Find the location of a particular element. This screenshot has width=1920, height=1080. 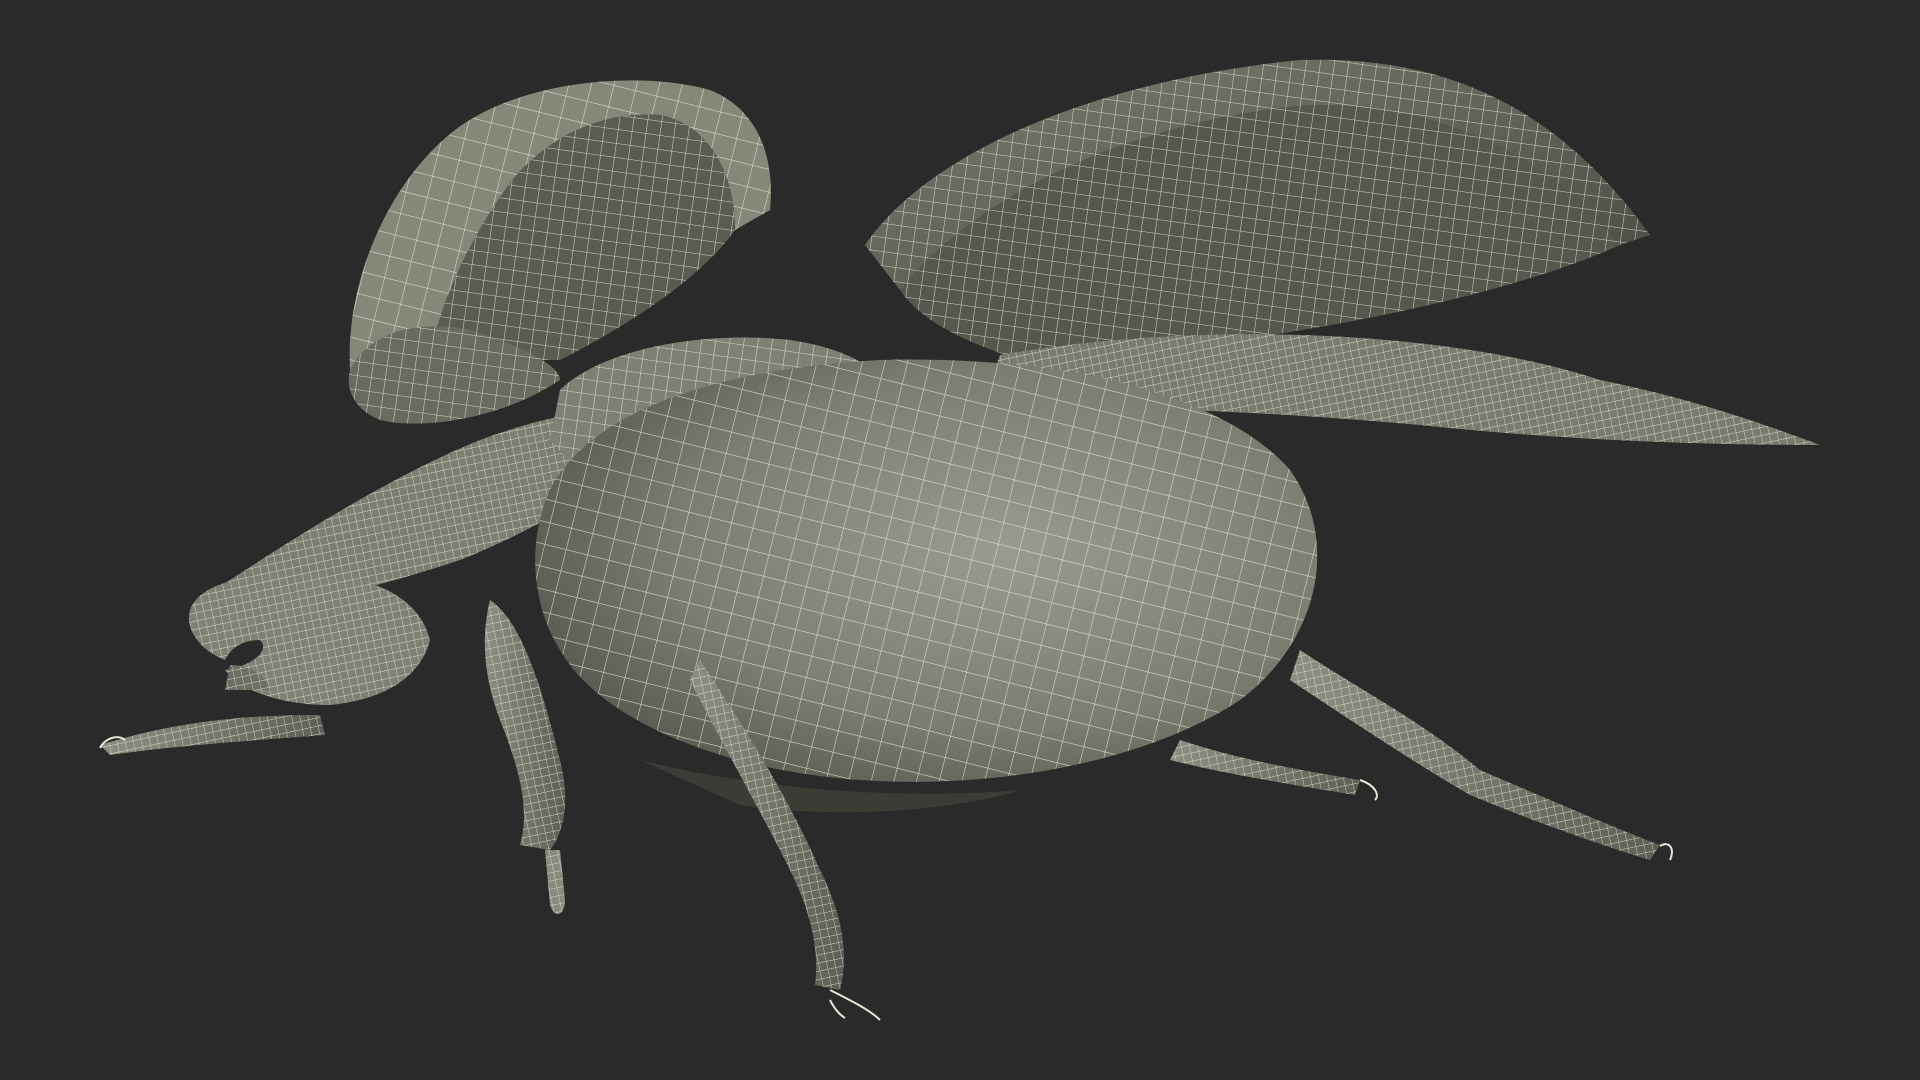

hind-left-leg is located at coordinates (1274, 770).